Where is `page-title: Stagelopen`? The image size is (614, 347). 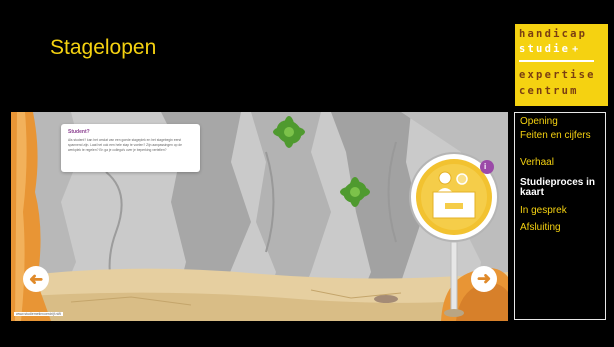
page-title: Stagelopen is located at coordinates (103, 47).